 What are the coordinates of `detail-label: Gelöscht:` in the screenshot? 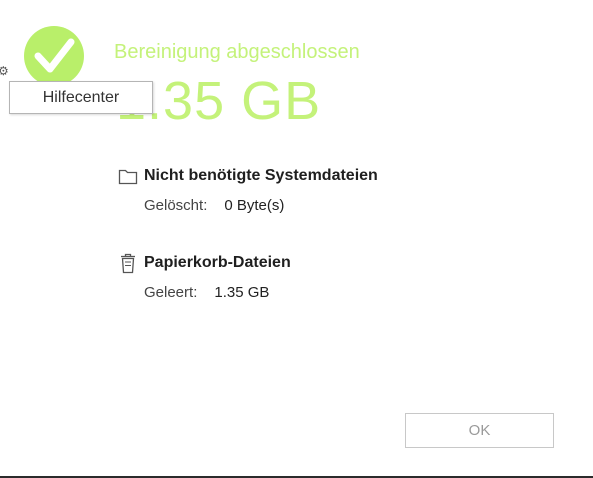 It's located at (176, 205).